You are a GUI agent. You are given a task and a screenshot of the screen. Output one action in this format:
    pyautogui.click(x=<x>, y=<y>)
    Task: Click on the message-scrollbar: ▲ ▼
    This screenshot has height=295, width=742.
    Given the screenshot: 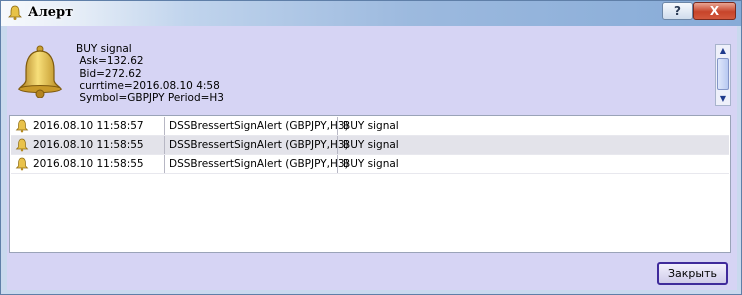 What is the action you would take?
    pyautogui.click(x=723, y=75)
    